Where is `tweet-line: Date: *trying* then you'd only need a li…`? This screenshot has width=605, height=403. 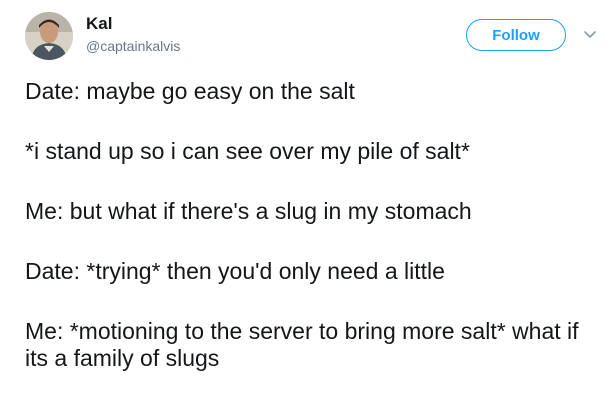 tweet-line: Date: *trying* then you'd only need a li… is located at coordinates (235, 271).